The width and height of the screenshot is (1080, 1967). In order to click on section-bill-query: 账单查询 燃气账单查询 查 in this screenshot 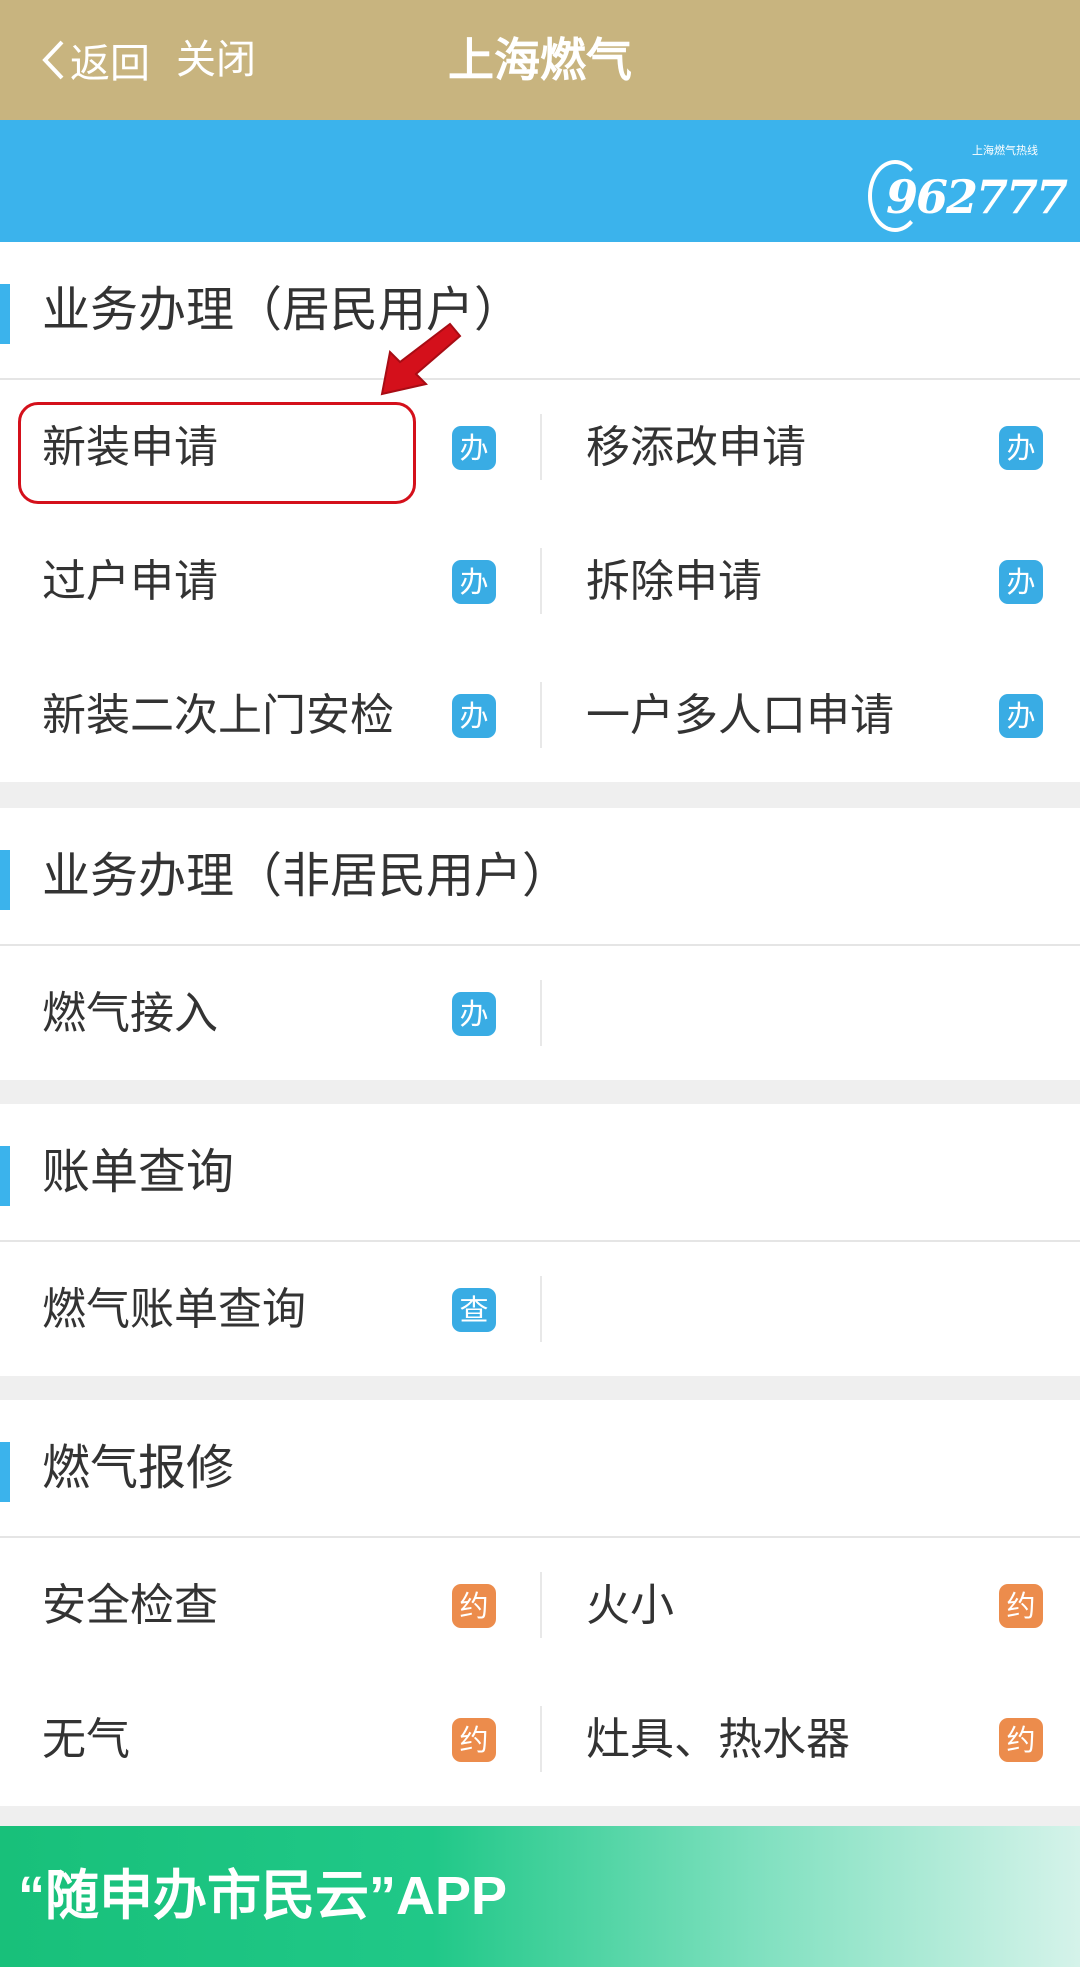, I will do `click(540, 1240)`.